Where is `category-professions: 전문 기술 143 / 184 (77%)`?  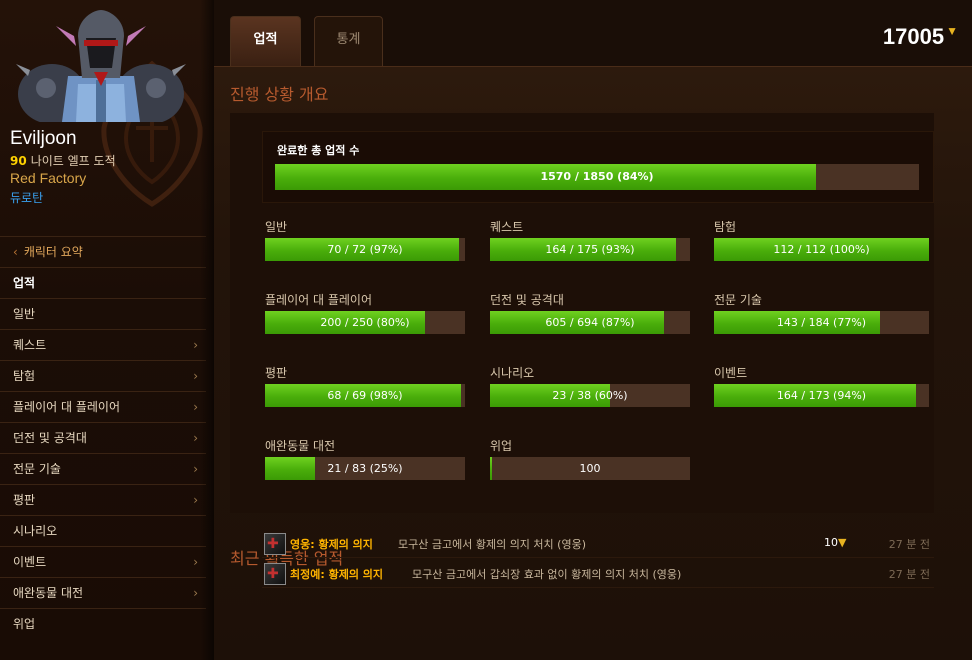 category-professions: 전문 기술 143 / 184 (77%) is located at coordinates (821, 317).